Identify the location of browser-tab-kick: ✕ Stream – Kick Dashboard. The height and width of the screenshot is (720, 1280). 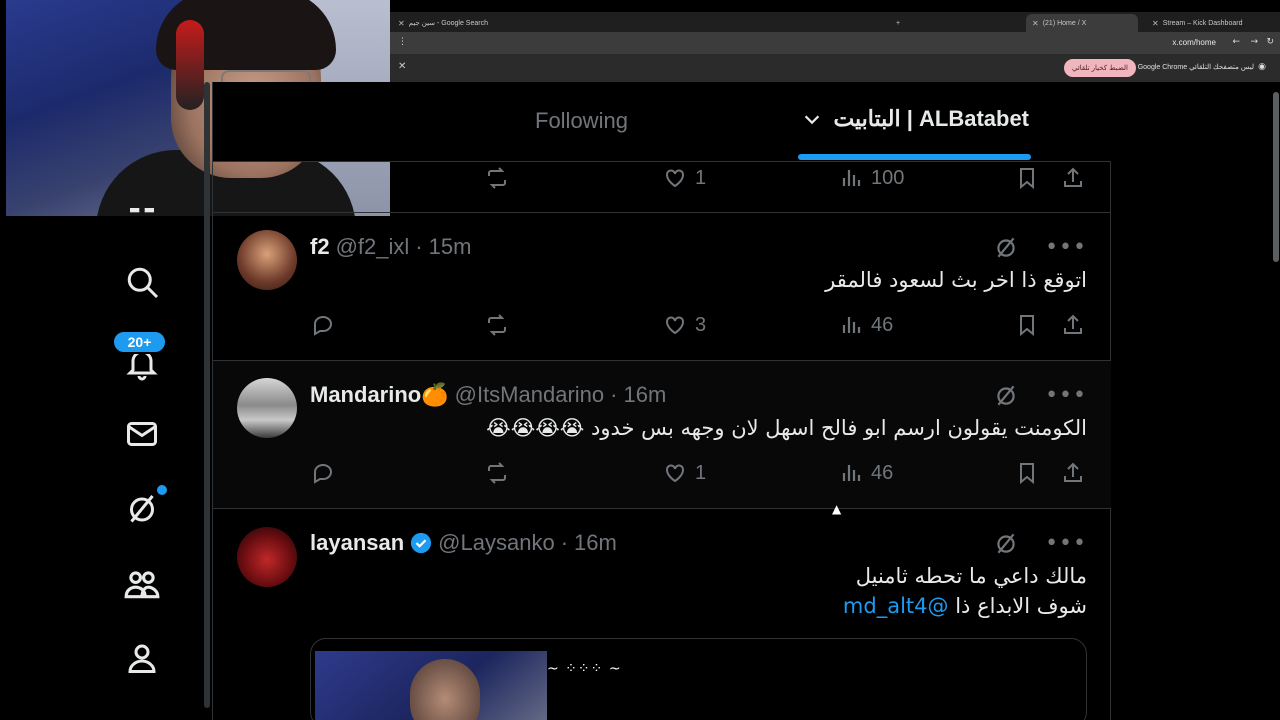
(1205, 23).